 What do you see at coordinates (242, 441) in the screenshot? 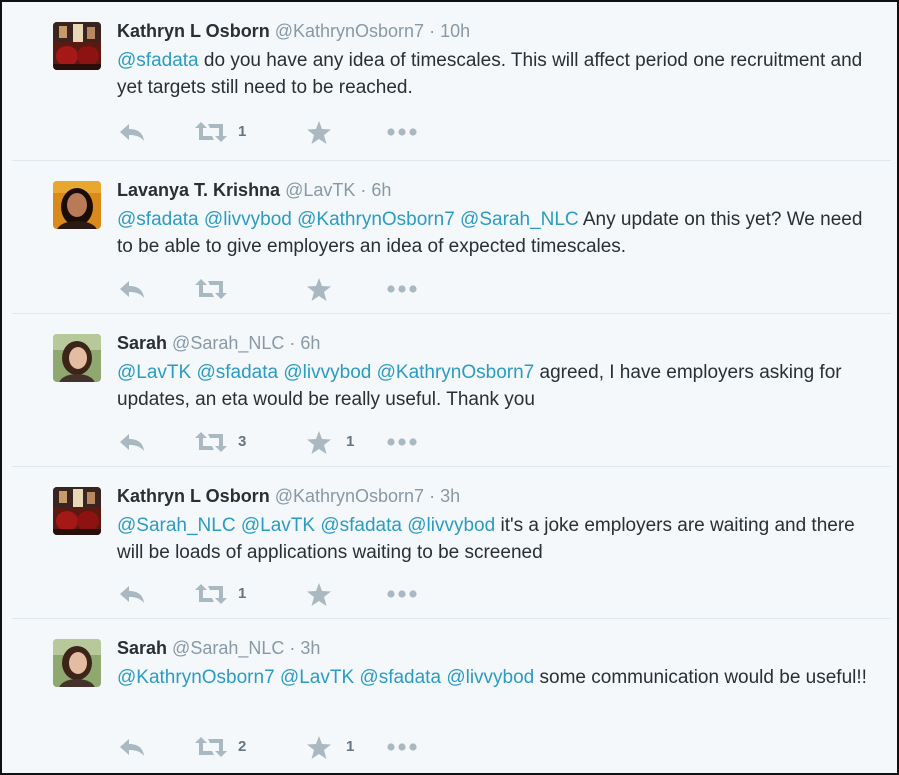
I see `retweet-count: 3` at bounding box center [242, 441].